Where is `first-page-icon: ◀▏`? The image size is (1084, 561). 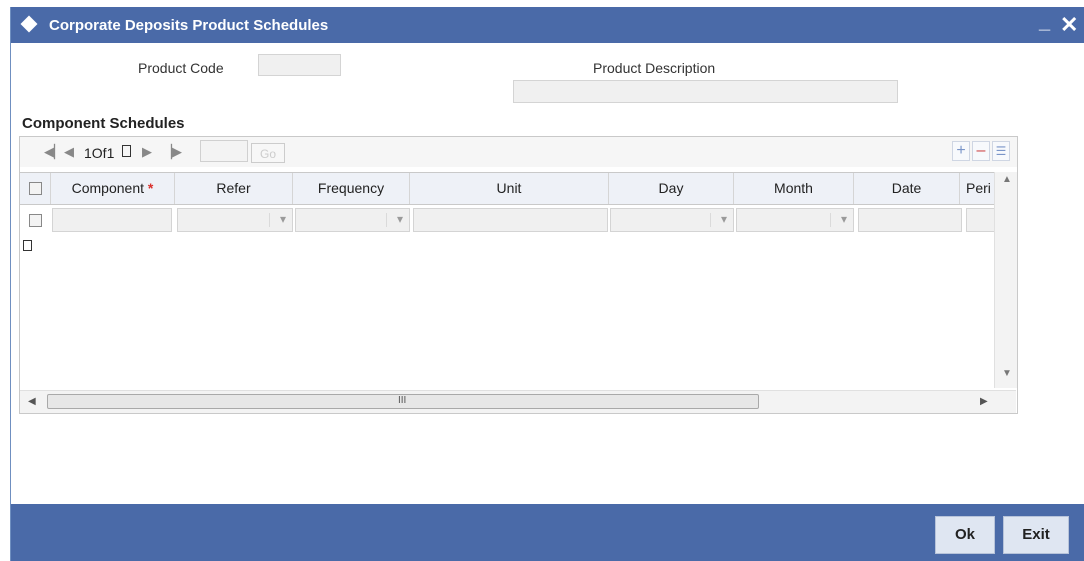
first-page-icon: ◀▏ is located at coordinates (54, 152).